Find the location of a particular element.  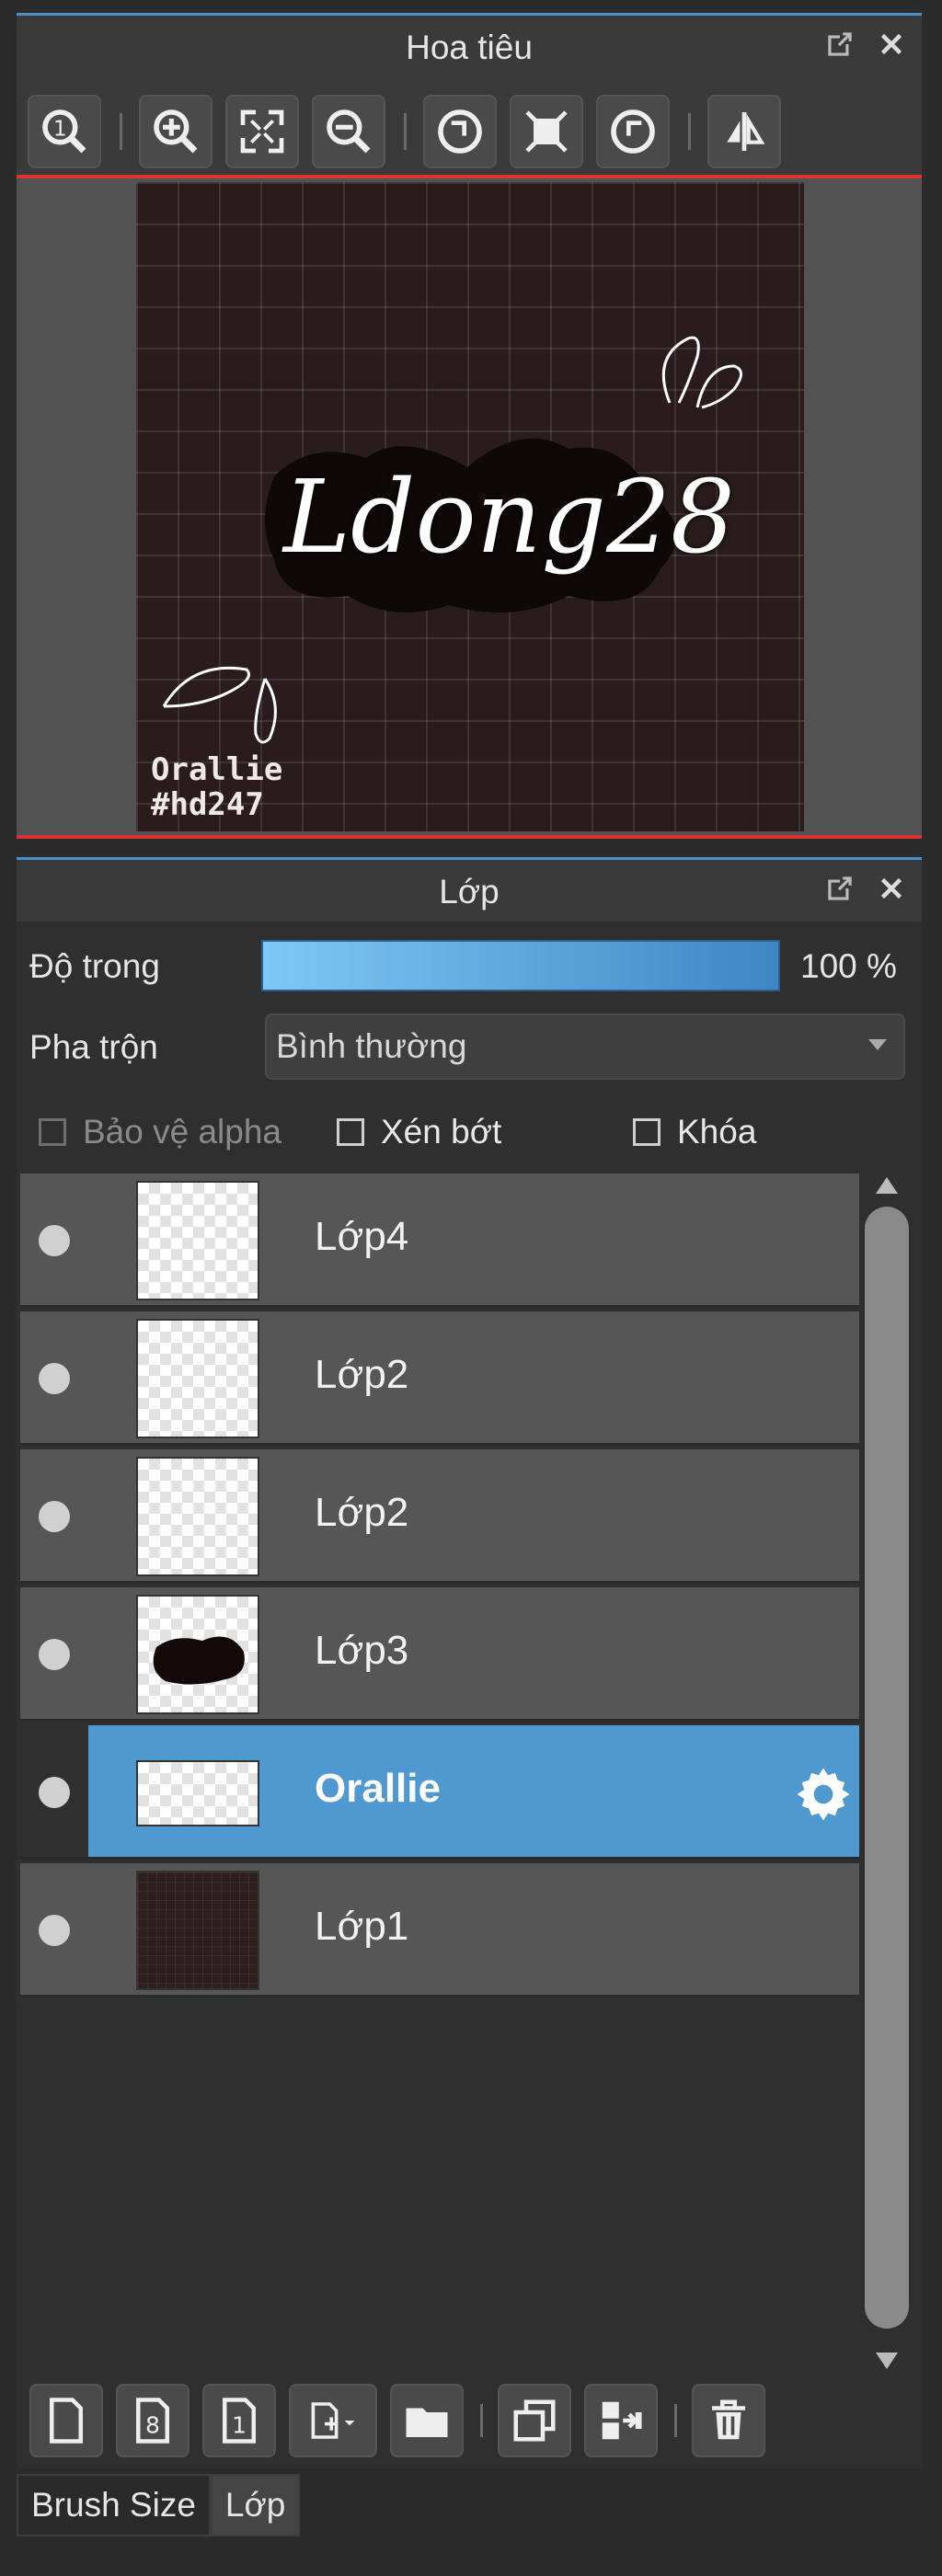

zoom-in-icon is located at coordinates (176, 131).